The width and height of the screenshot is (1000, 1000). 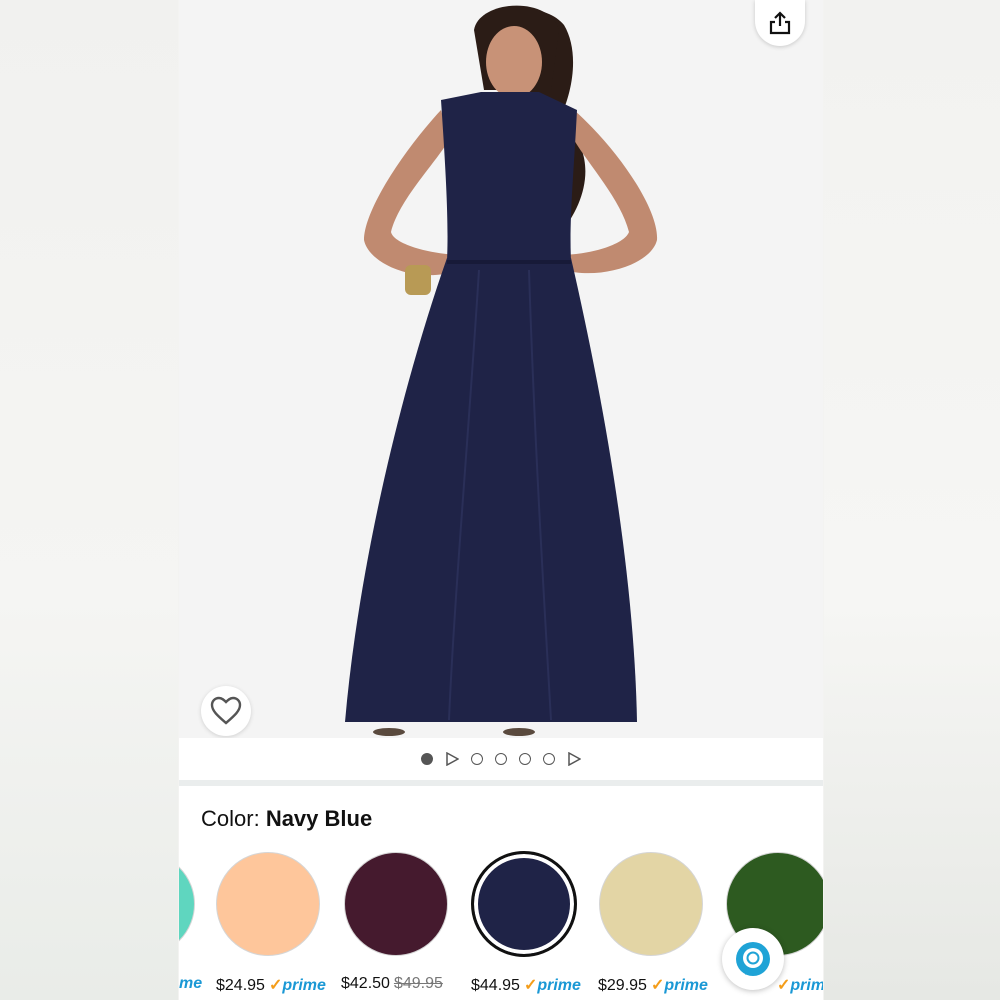 I want to click on swatch-price: $44.95 ✓prime, so click(x=526, y=985).